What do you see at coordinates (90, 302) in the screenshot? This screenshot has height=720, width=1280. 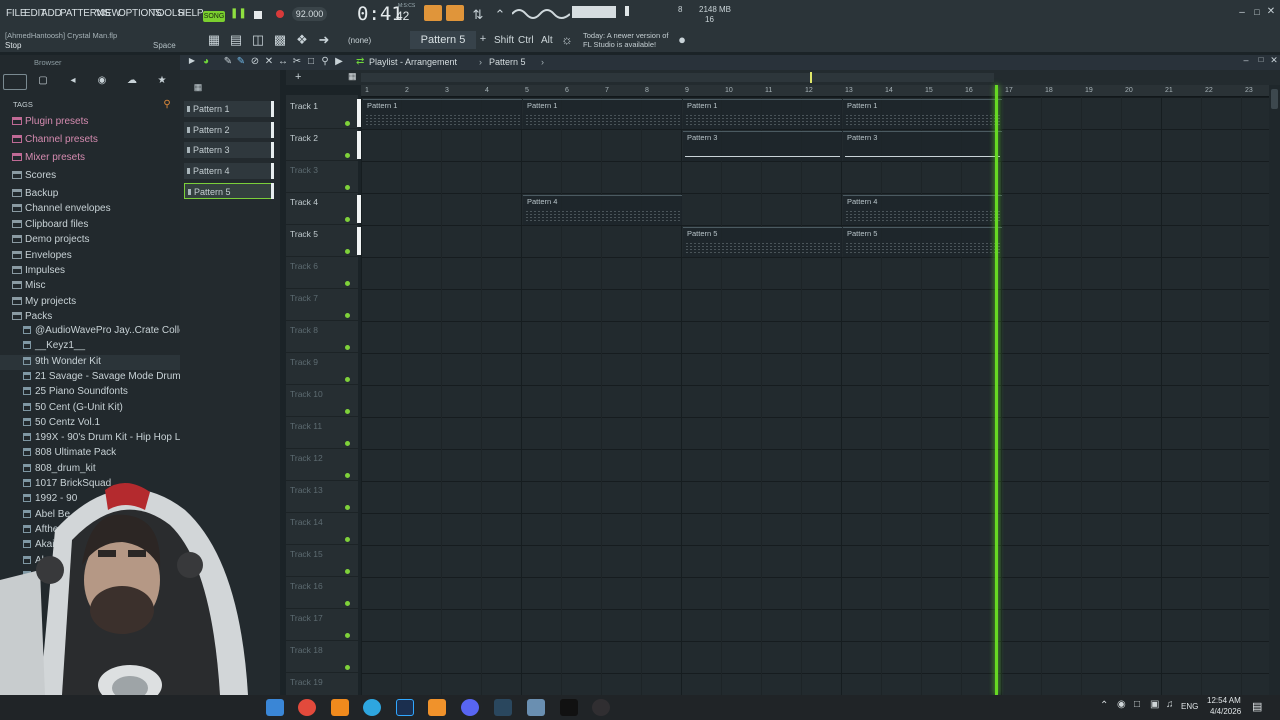 I see `browser-folder: My projects` at bounding box center [90, 302].